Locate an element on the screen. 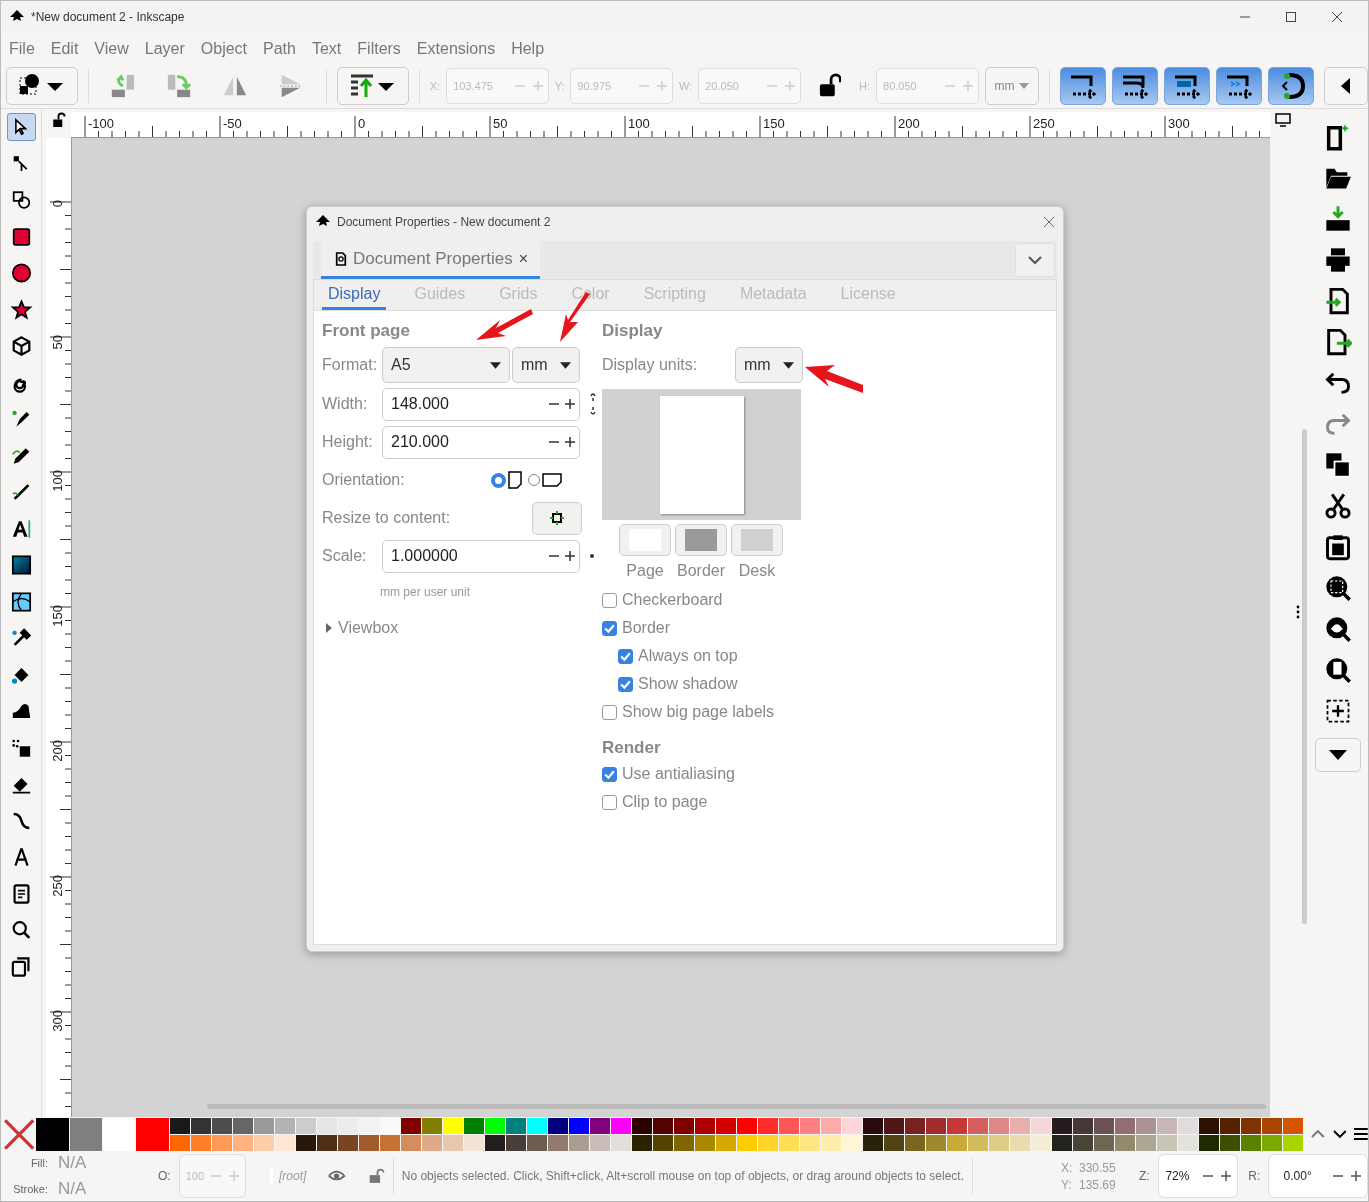 The height and width of the screenshot is (1202, 1369). swatch-label: Page is located at coordinates (645, 571).